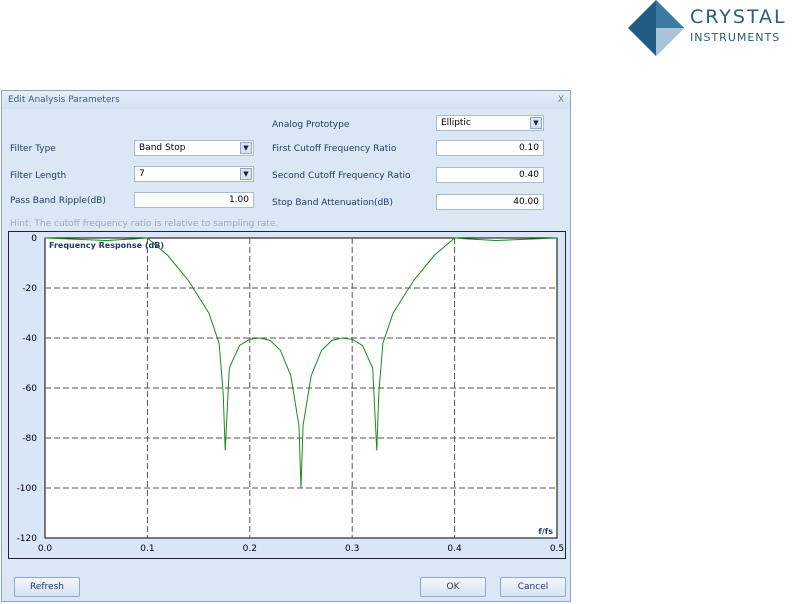 Image resolution: width=802 pixels, height=604 pixels. What do you see at coordinates (27, 539) in the screenshot?
I see `y-tick-label: -120` at bounding box center [27, 539].